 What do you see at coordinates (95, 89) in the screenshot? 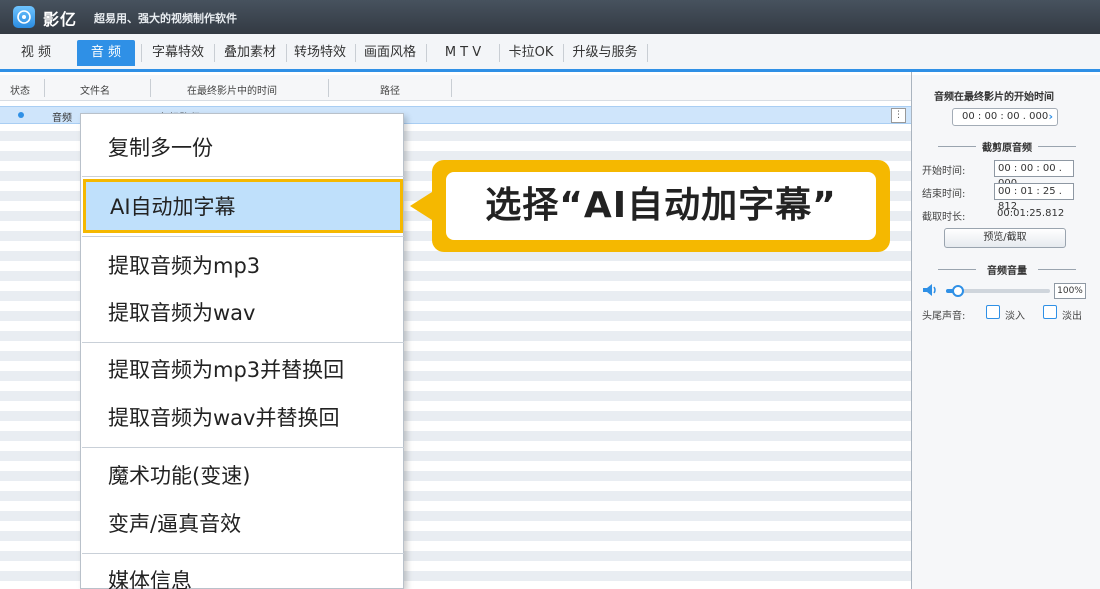
I see `column-filename: 文件名` at bounding box center [95, 89].